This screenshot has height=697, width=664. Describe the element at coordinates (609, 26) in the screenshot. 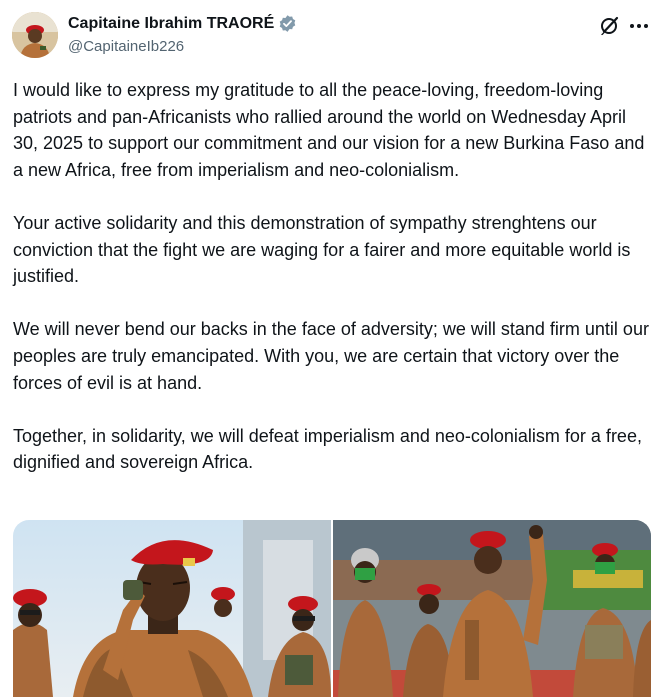

I see `grok-icon` at that location.